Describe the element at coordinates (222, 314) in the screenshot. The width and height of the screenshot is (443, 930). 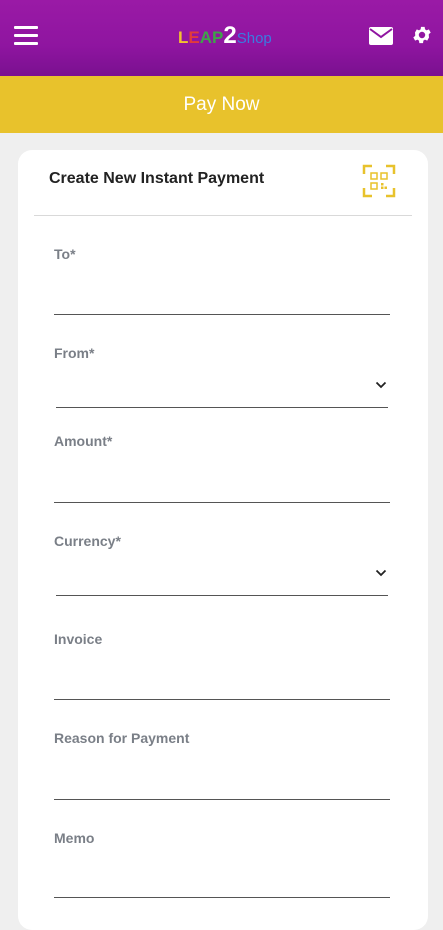
I see `to-underline` at that location.